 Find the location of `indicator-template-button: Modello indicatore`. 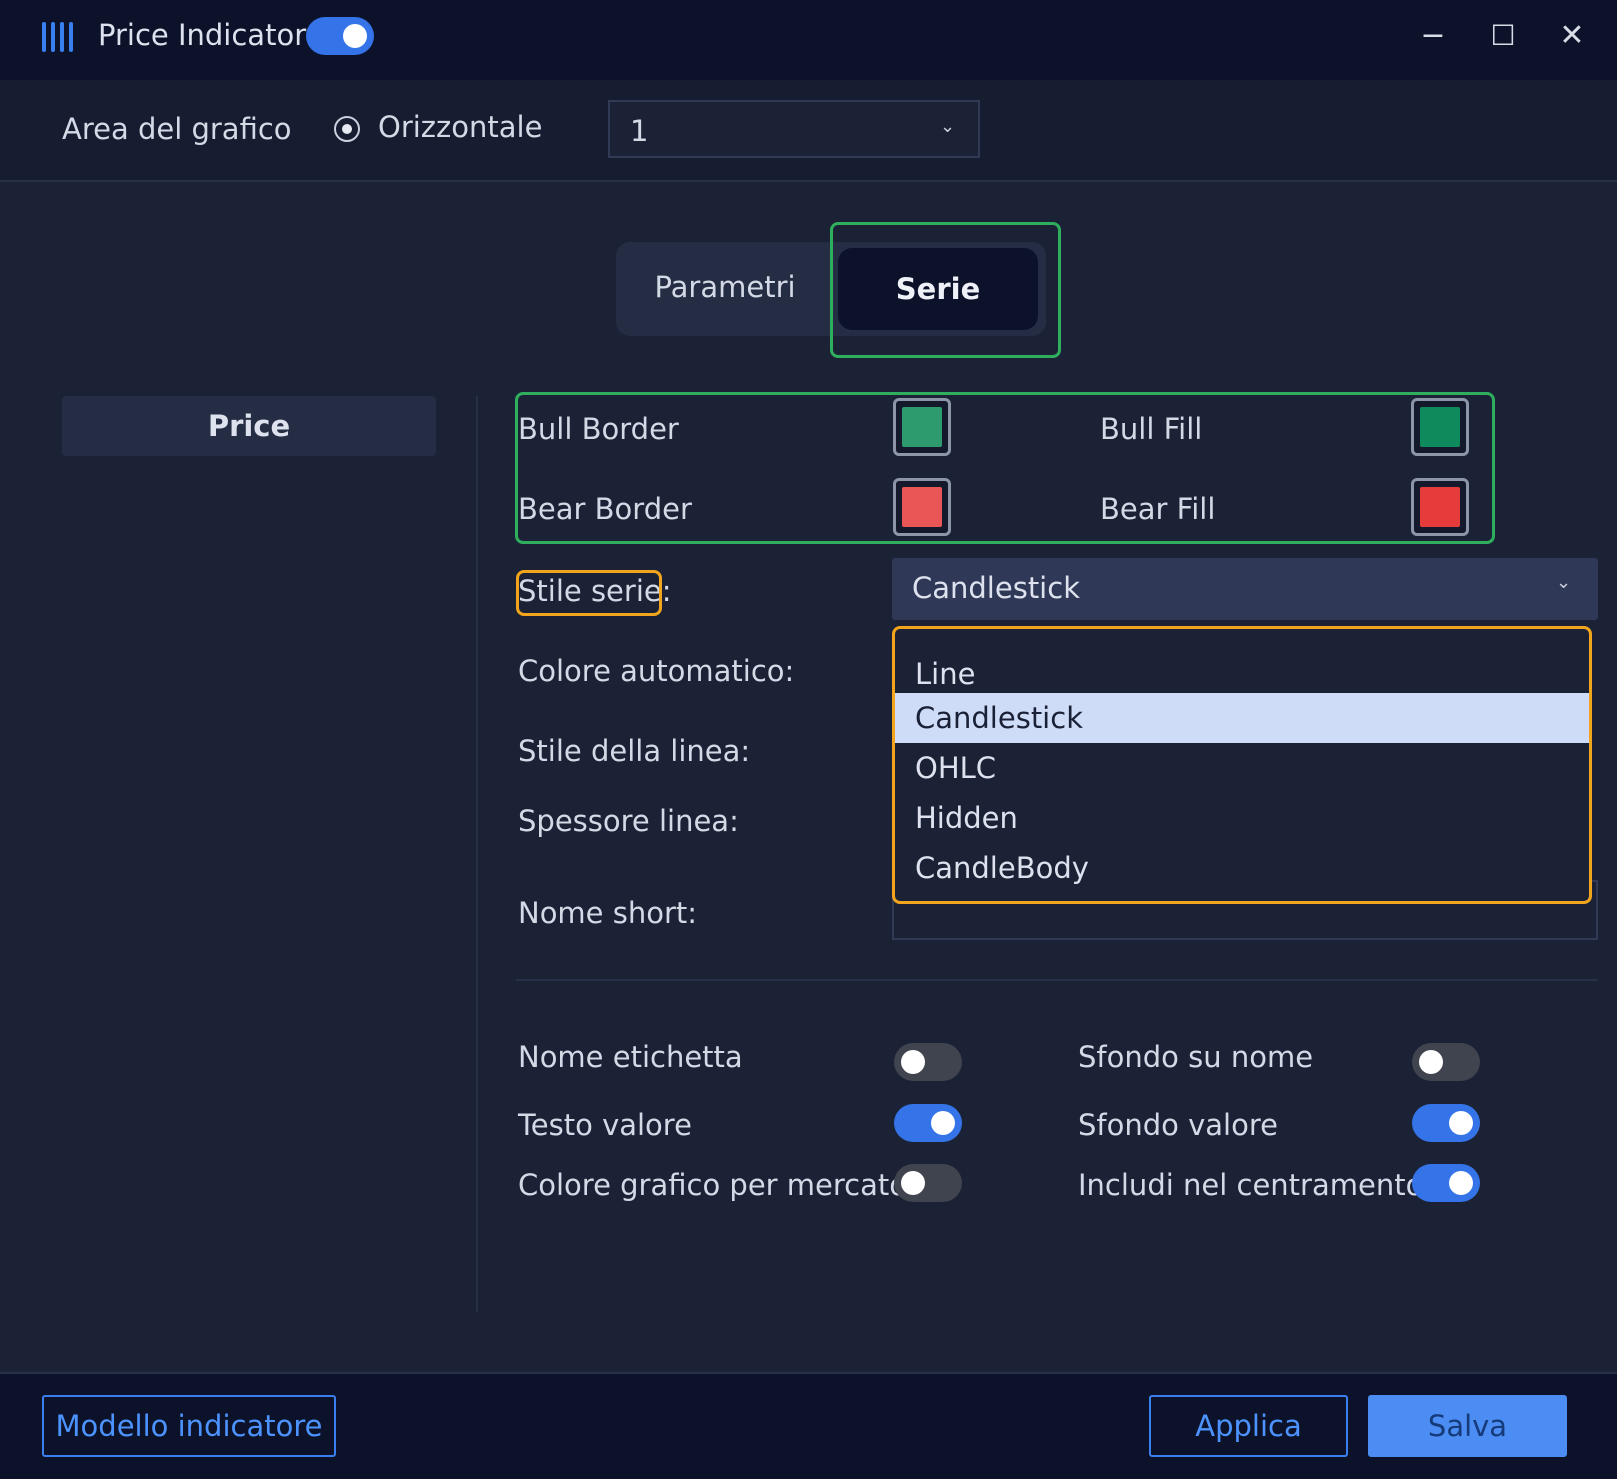

indicator-template-button: Modello indicatore is located at coordinates (189, 1426).